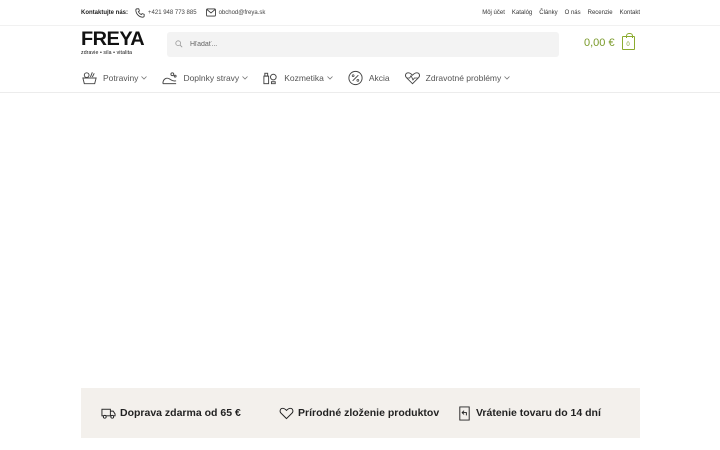  I want to click on sale-icon, so click(355, 78).